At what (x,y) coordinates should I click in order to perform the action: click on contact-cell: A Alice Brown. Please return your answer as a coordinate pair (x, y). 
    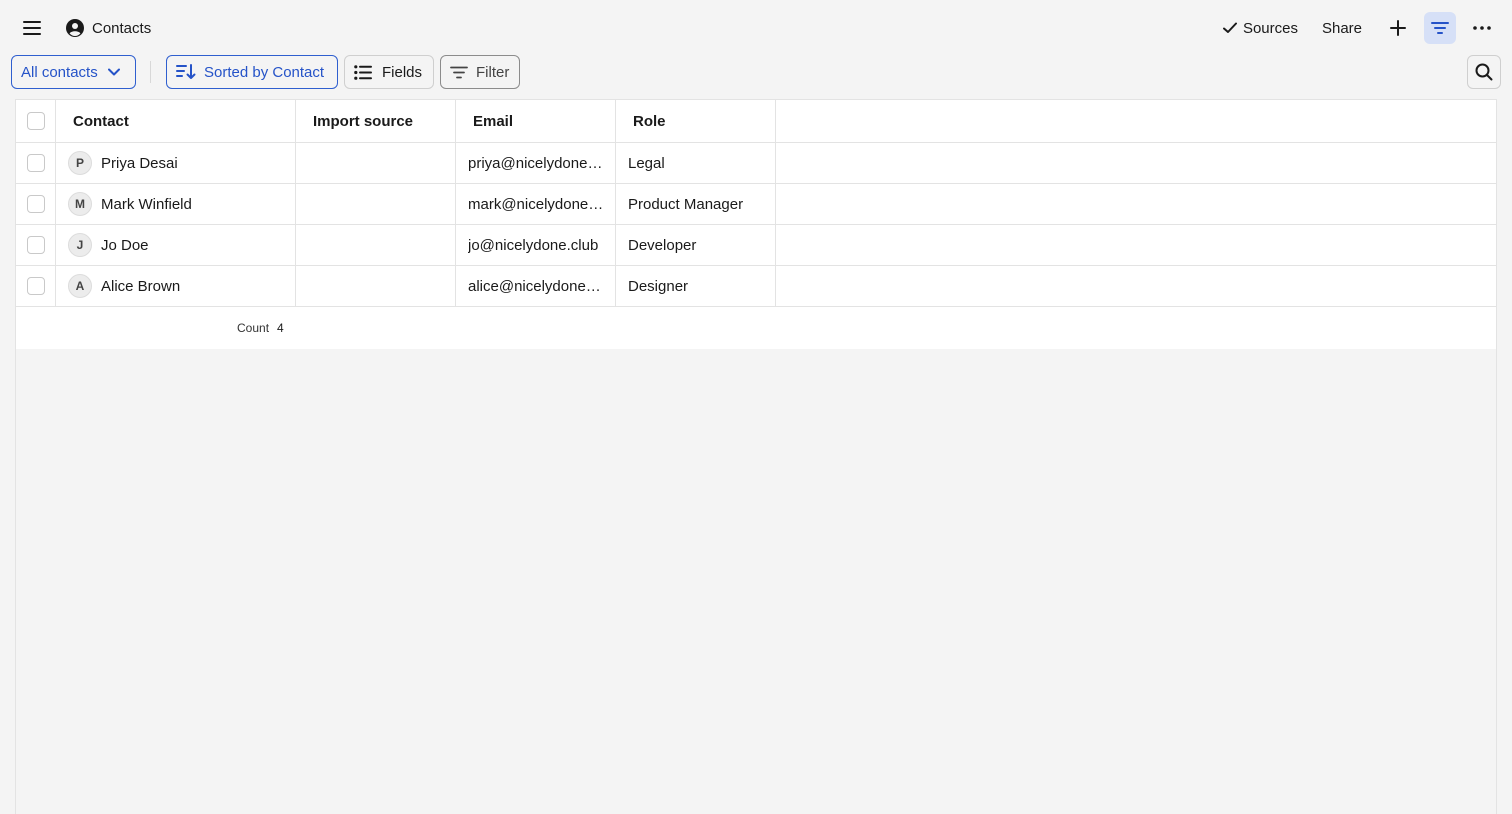
    Looking at the image, I should click on (176, 286).